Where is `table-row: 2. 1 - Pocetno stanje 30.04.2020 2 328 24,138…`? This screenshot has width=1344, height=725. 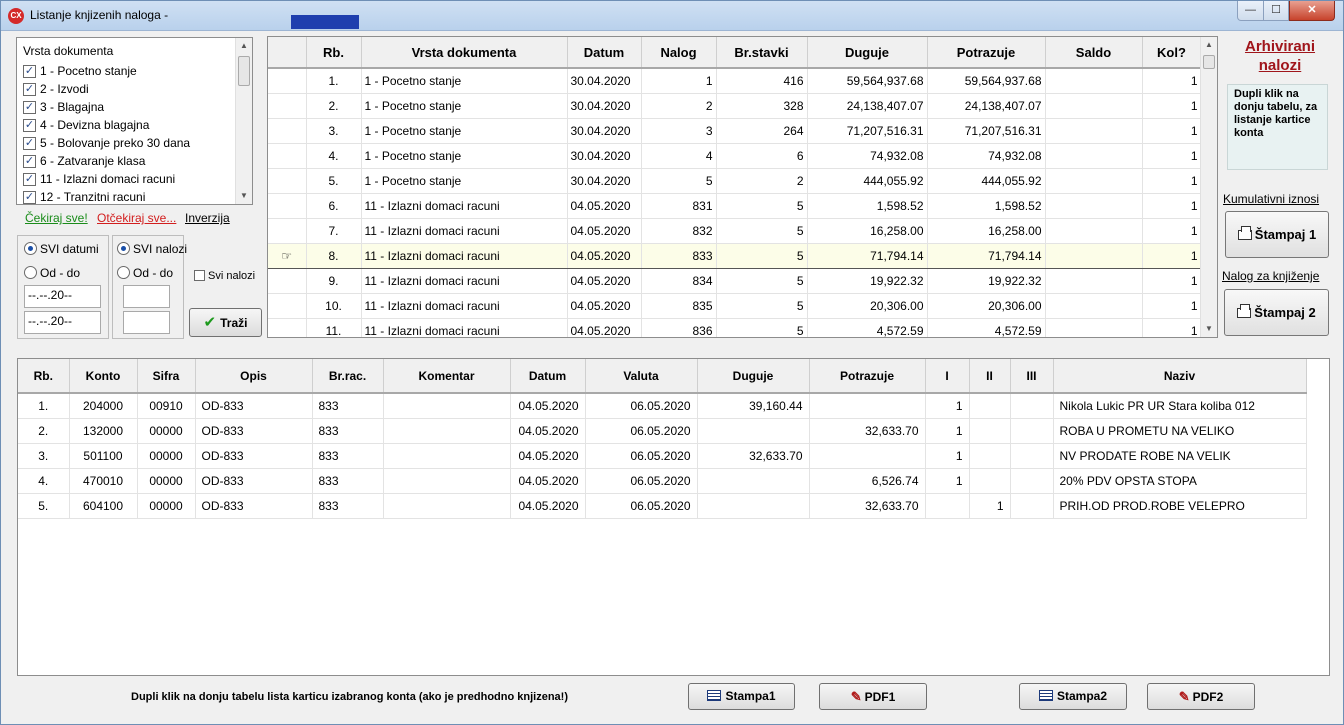 table-row: 2. 1 - Pocetno stanje 30.04.2020 2 328 24,138… is located at coordinates (735, 106).